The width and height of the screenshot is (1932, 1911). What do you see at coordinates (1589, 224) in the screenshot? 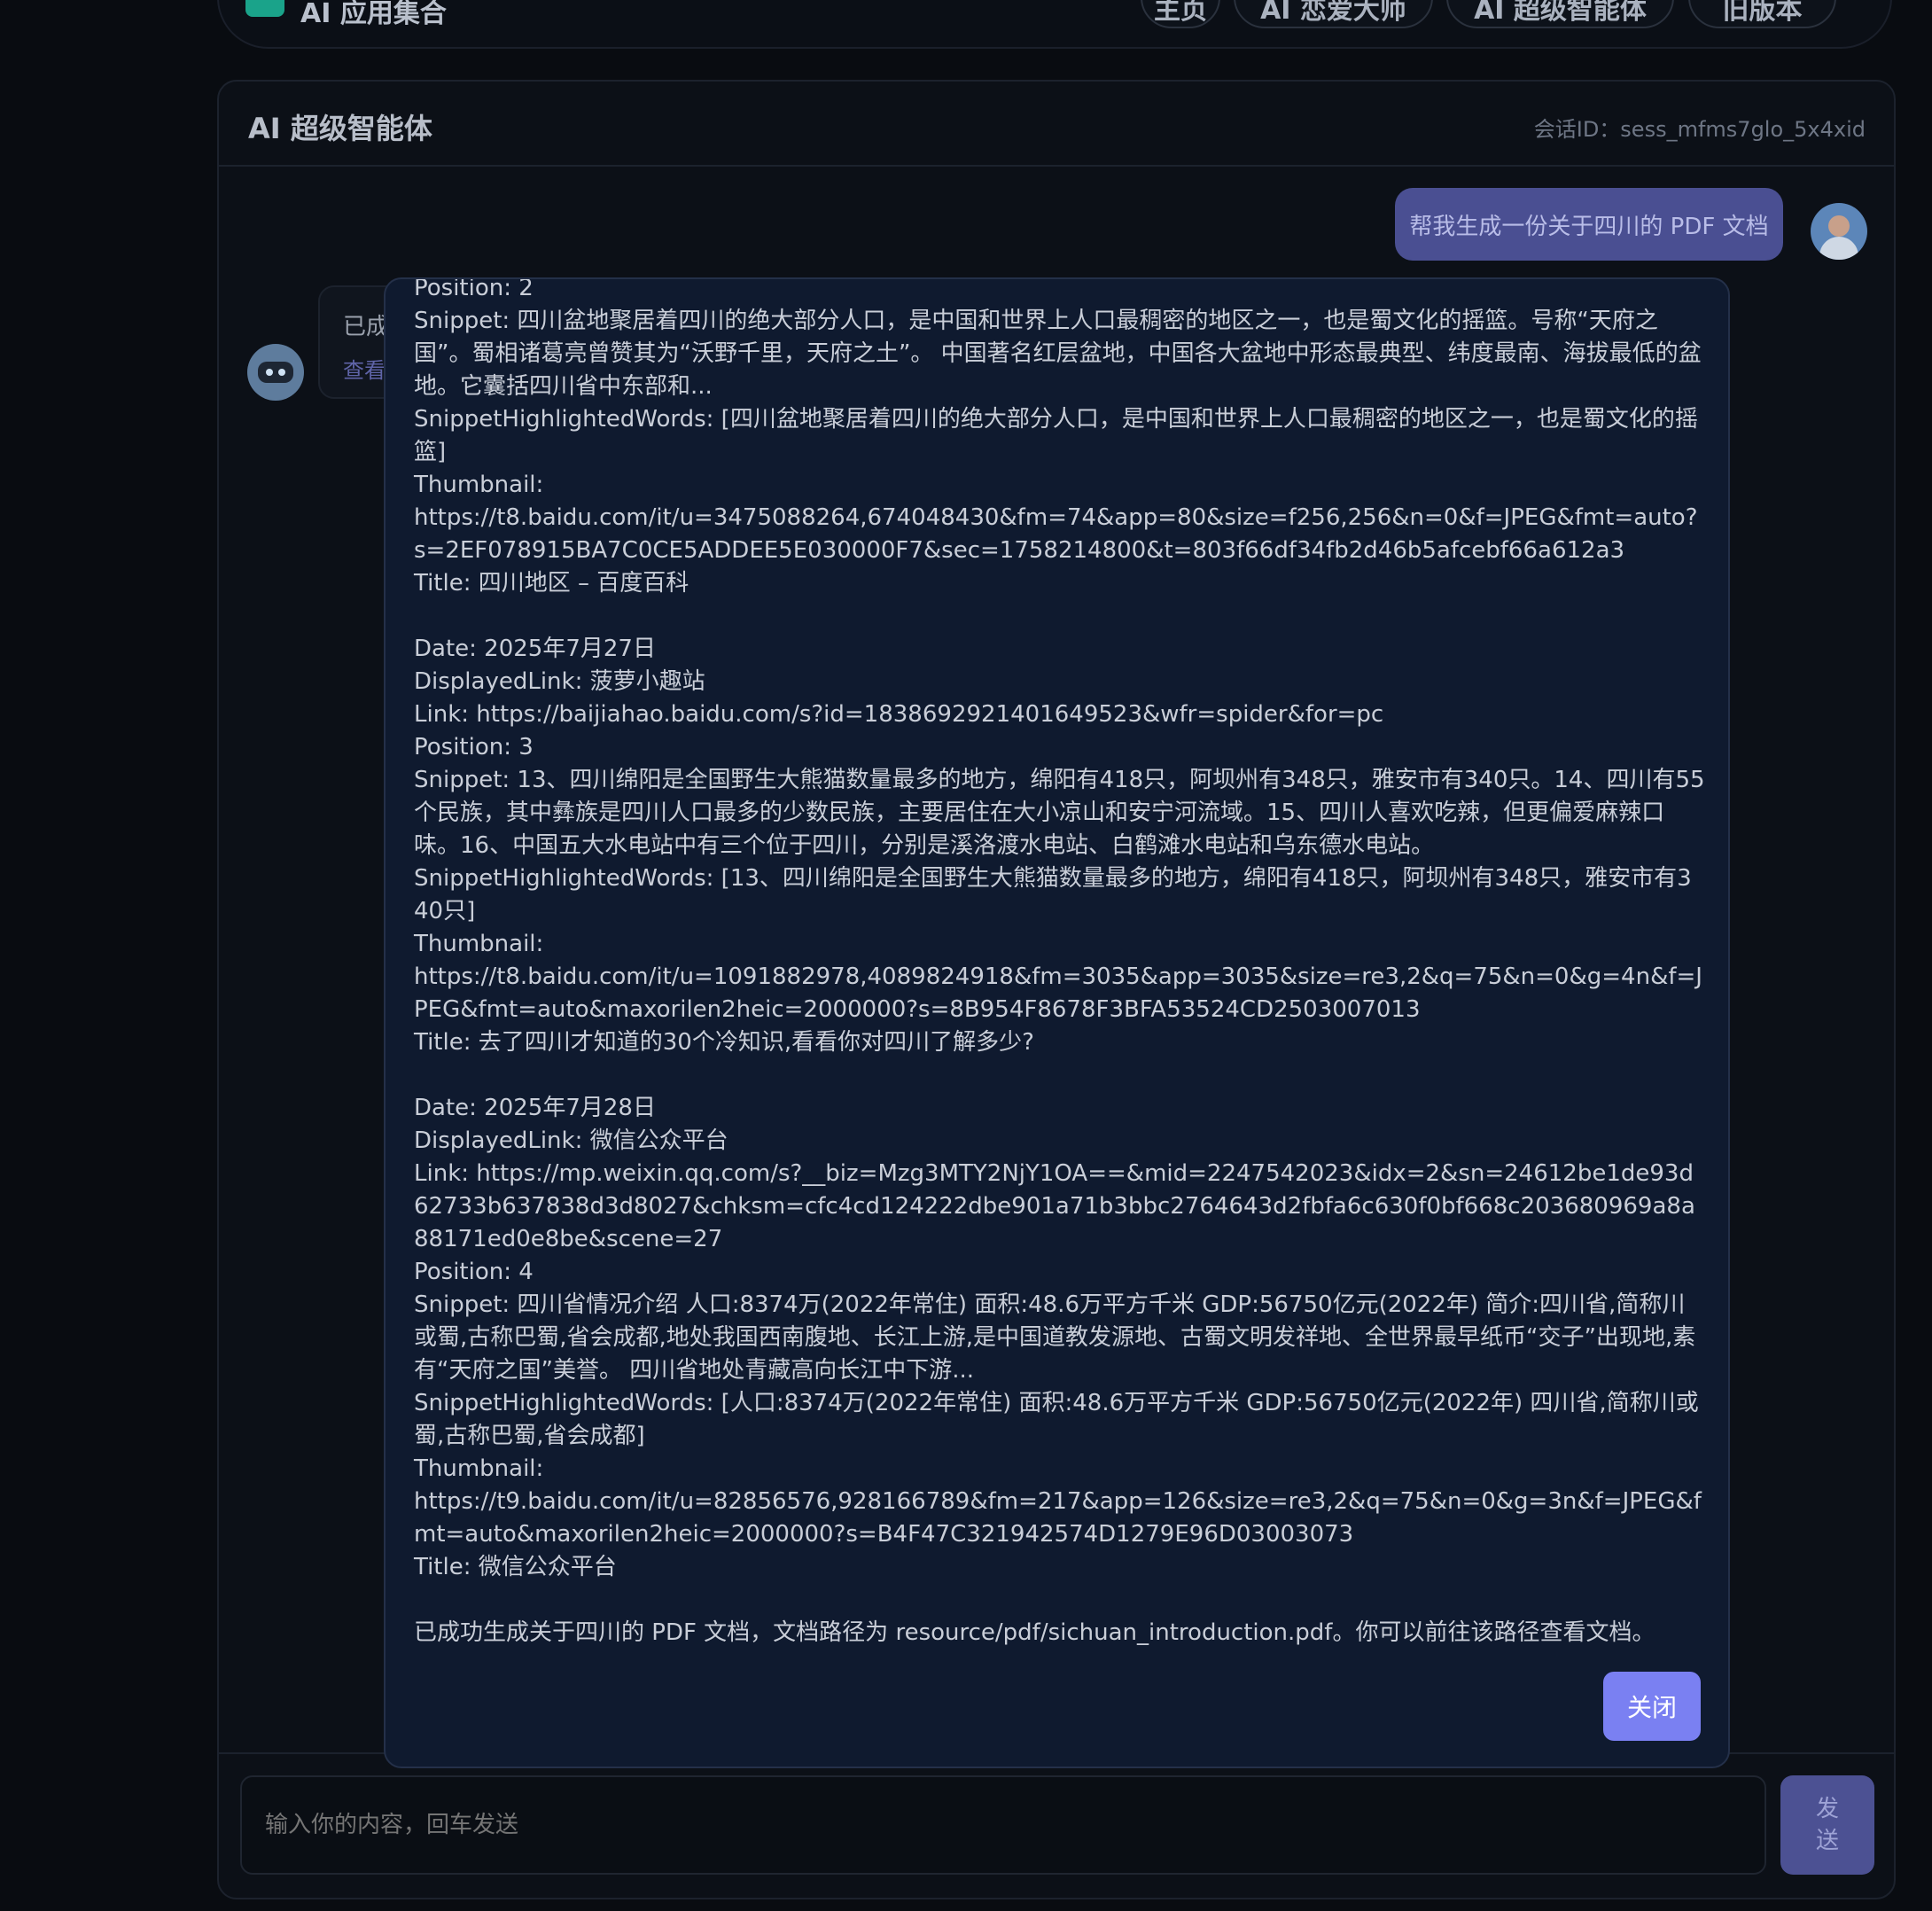
I see `user-message-bubble: 帮我生成一份关于四川的 PDF 文档` at bounding box center [1589, 224].